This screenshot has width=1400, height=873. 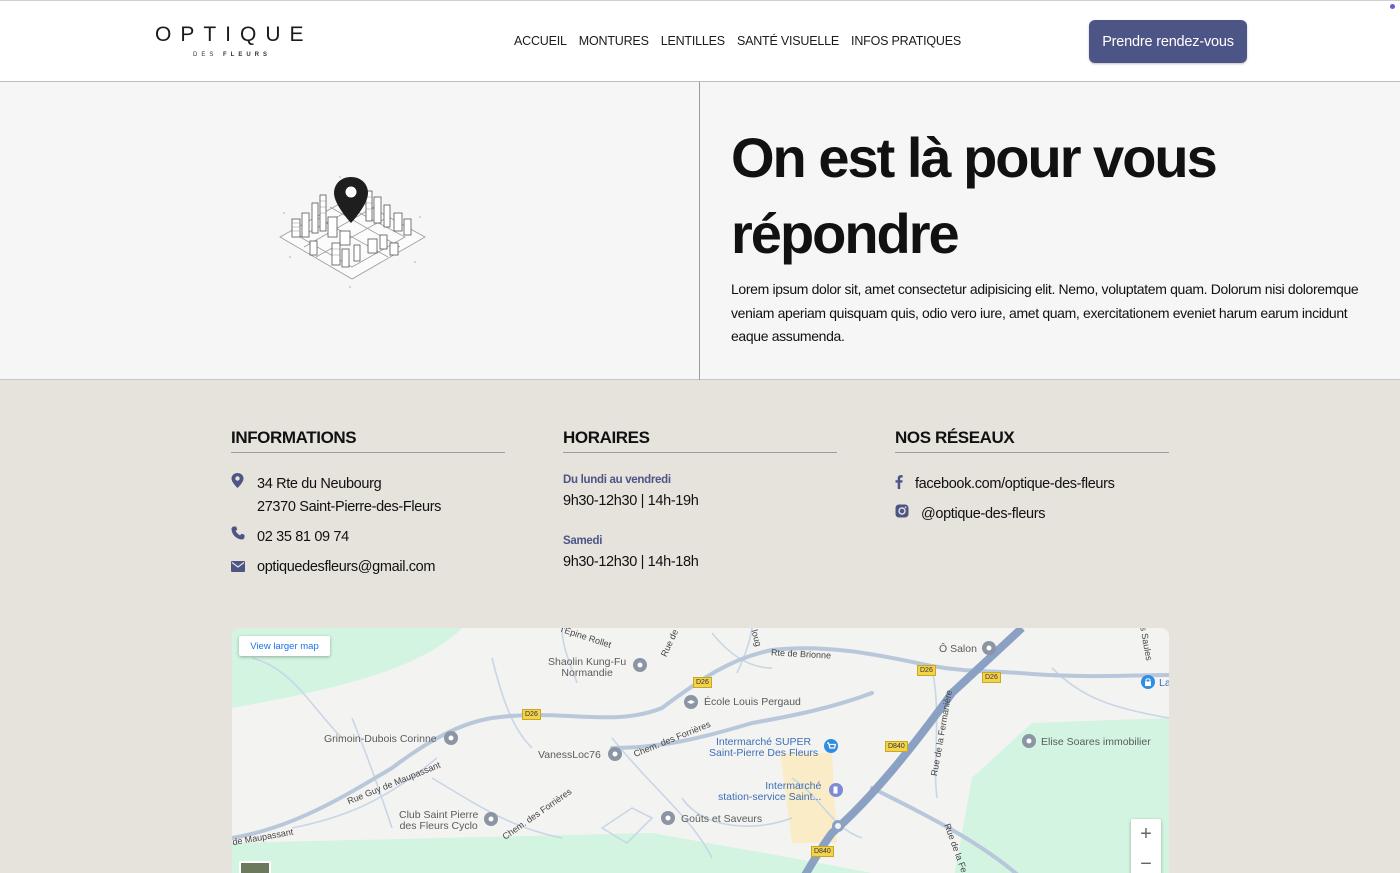 I want to click on poi-club-cyclo-line2: des Fleurs Cyclo, so click(x=438, y=826).